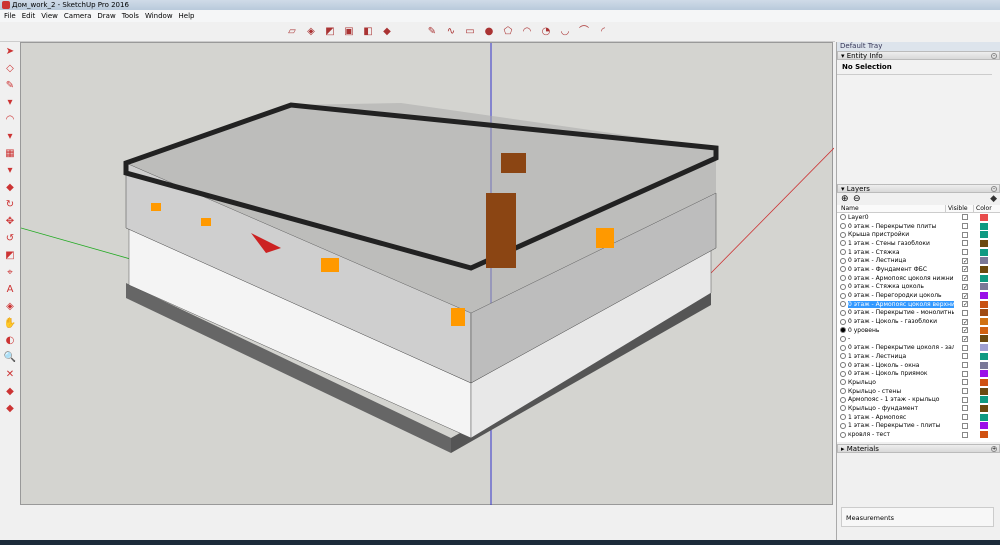  What do you see at coordinates (857, 199) in the screenshot?
I see `delete-layer-icon: ⊖` at bounding box center [857, 199].